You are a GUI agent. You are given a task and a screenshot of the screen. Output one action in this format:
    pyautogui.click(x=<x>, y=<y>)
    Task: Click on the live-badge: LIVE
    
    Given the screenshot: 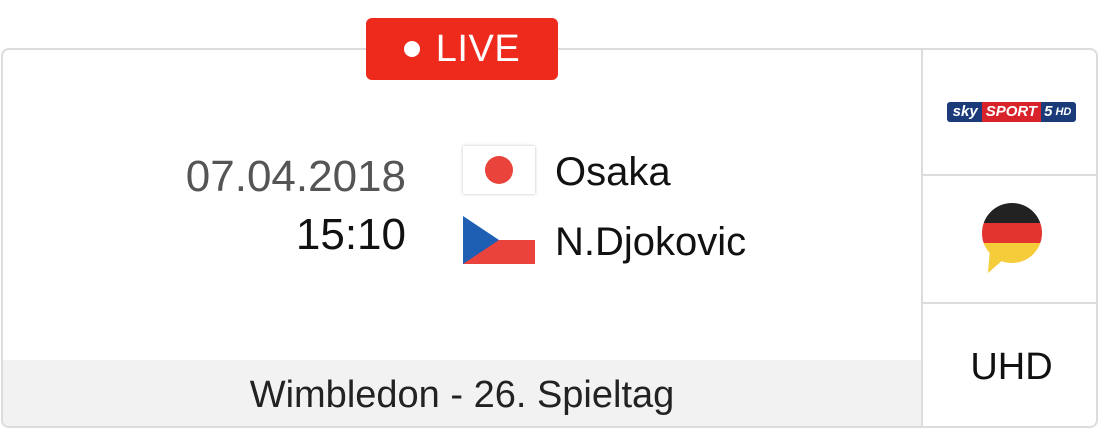 What is the action you would take?
    pyautogui.click(x=462, y=49)
    